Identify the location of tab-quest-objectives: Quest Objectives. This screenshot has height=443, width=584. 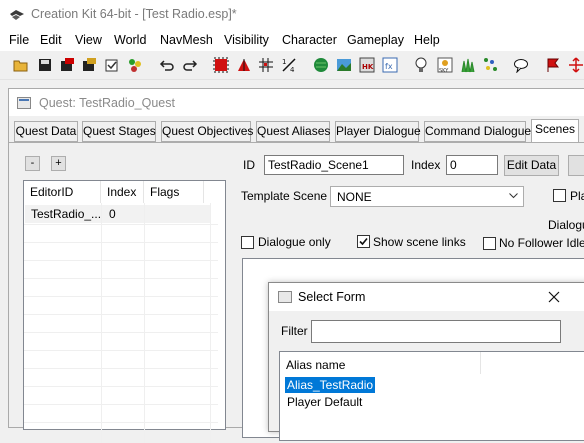
(207, 131).